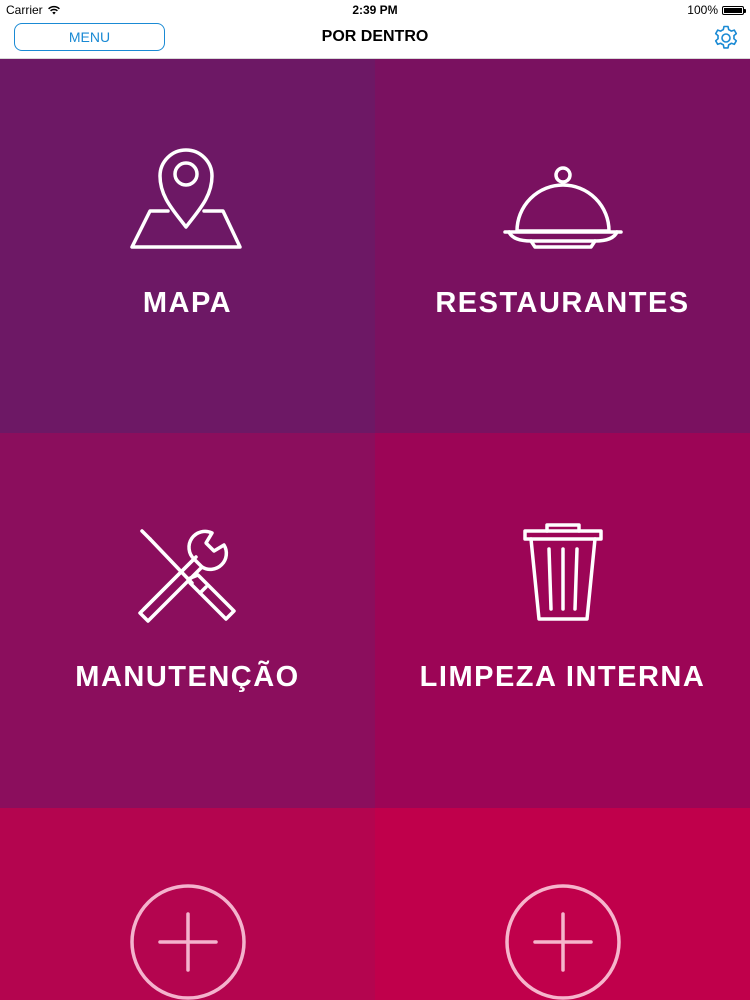  What do you see at coordinates (187, 677) in the screenshot?
I see `tile-label: MANUTENÇÃO` at bounding box center [187, 677].